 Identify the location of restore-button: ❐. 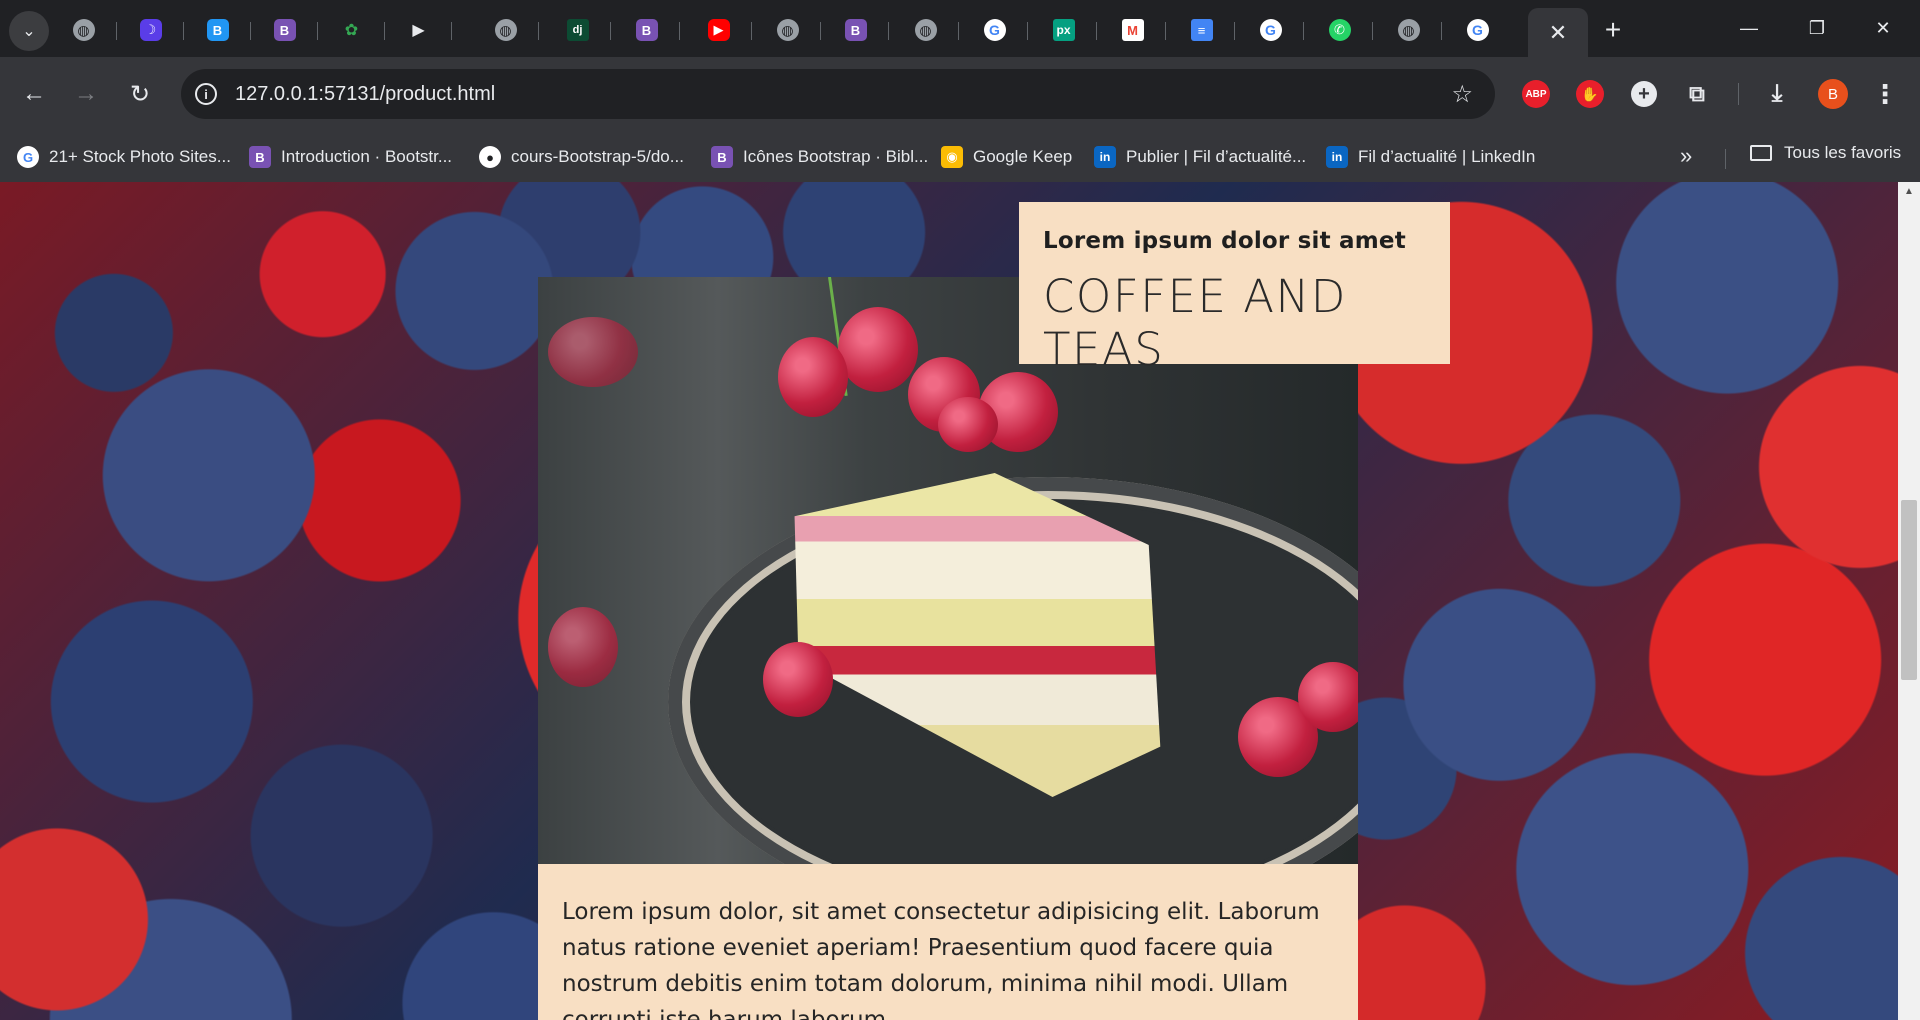
(1817, 28).